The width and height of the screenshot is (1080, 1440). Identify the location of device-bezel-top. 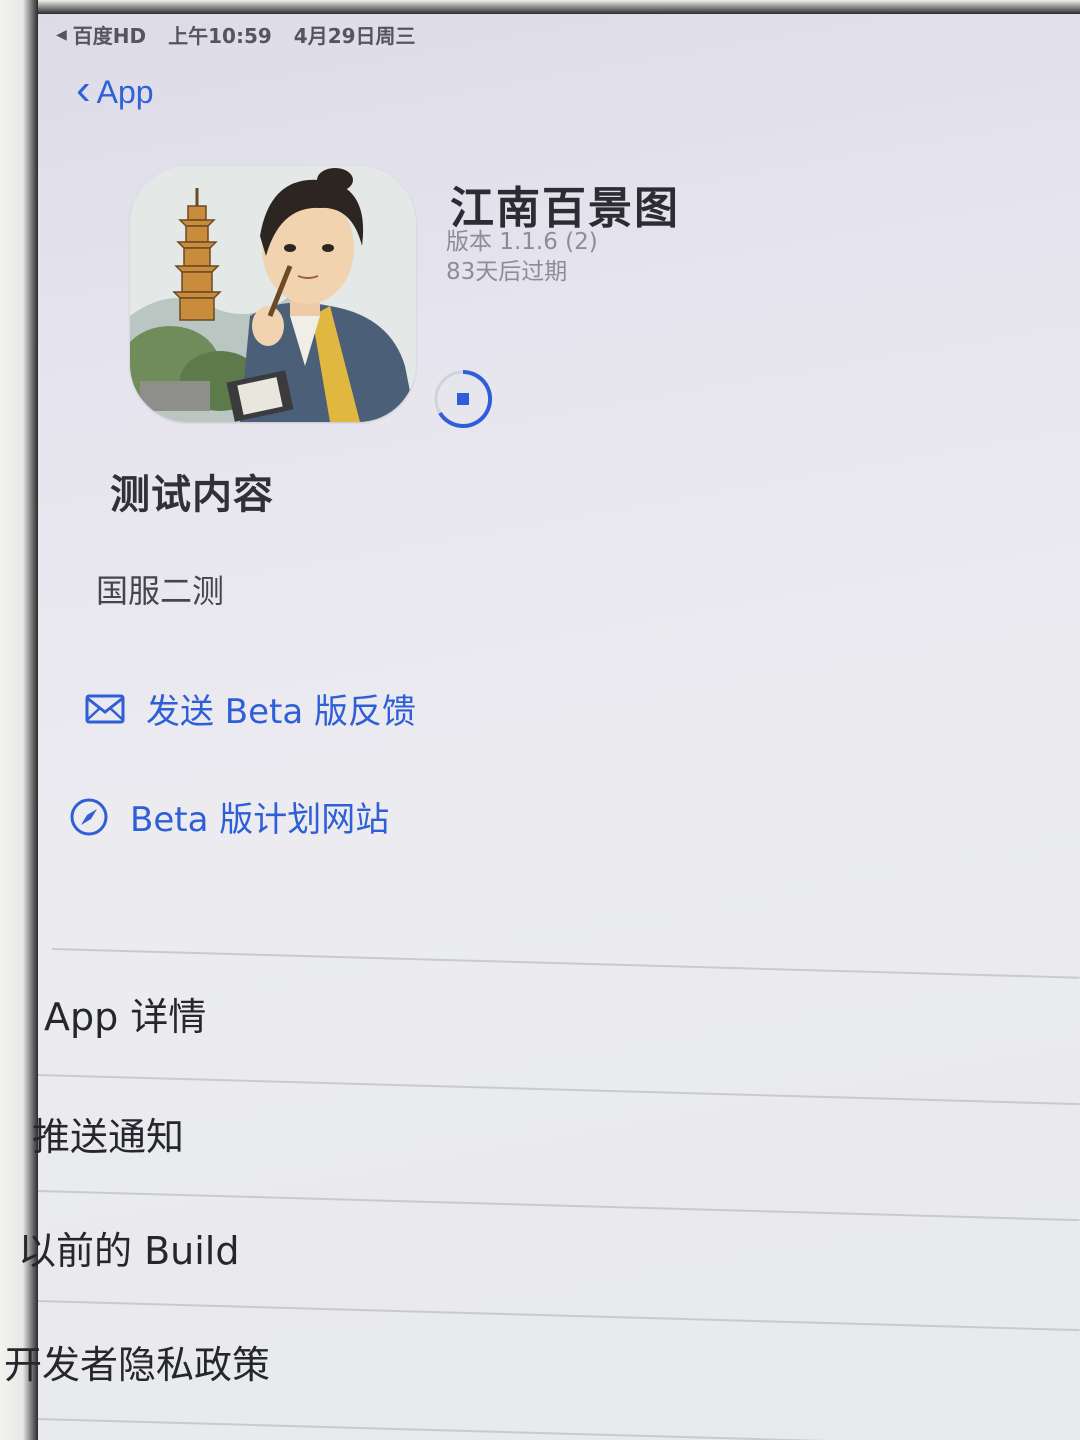
(540, 7).